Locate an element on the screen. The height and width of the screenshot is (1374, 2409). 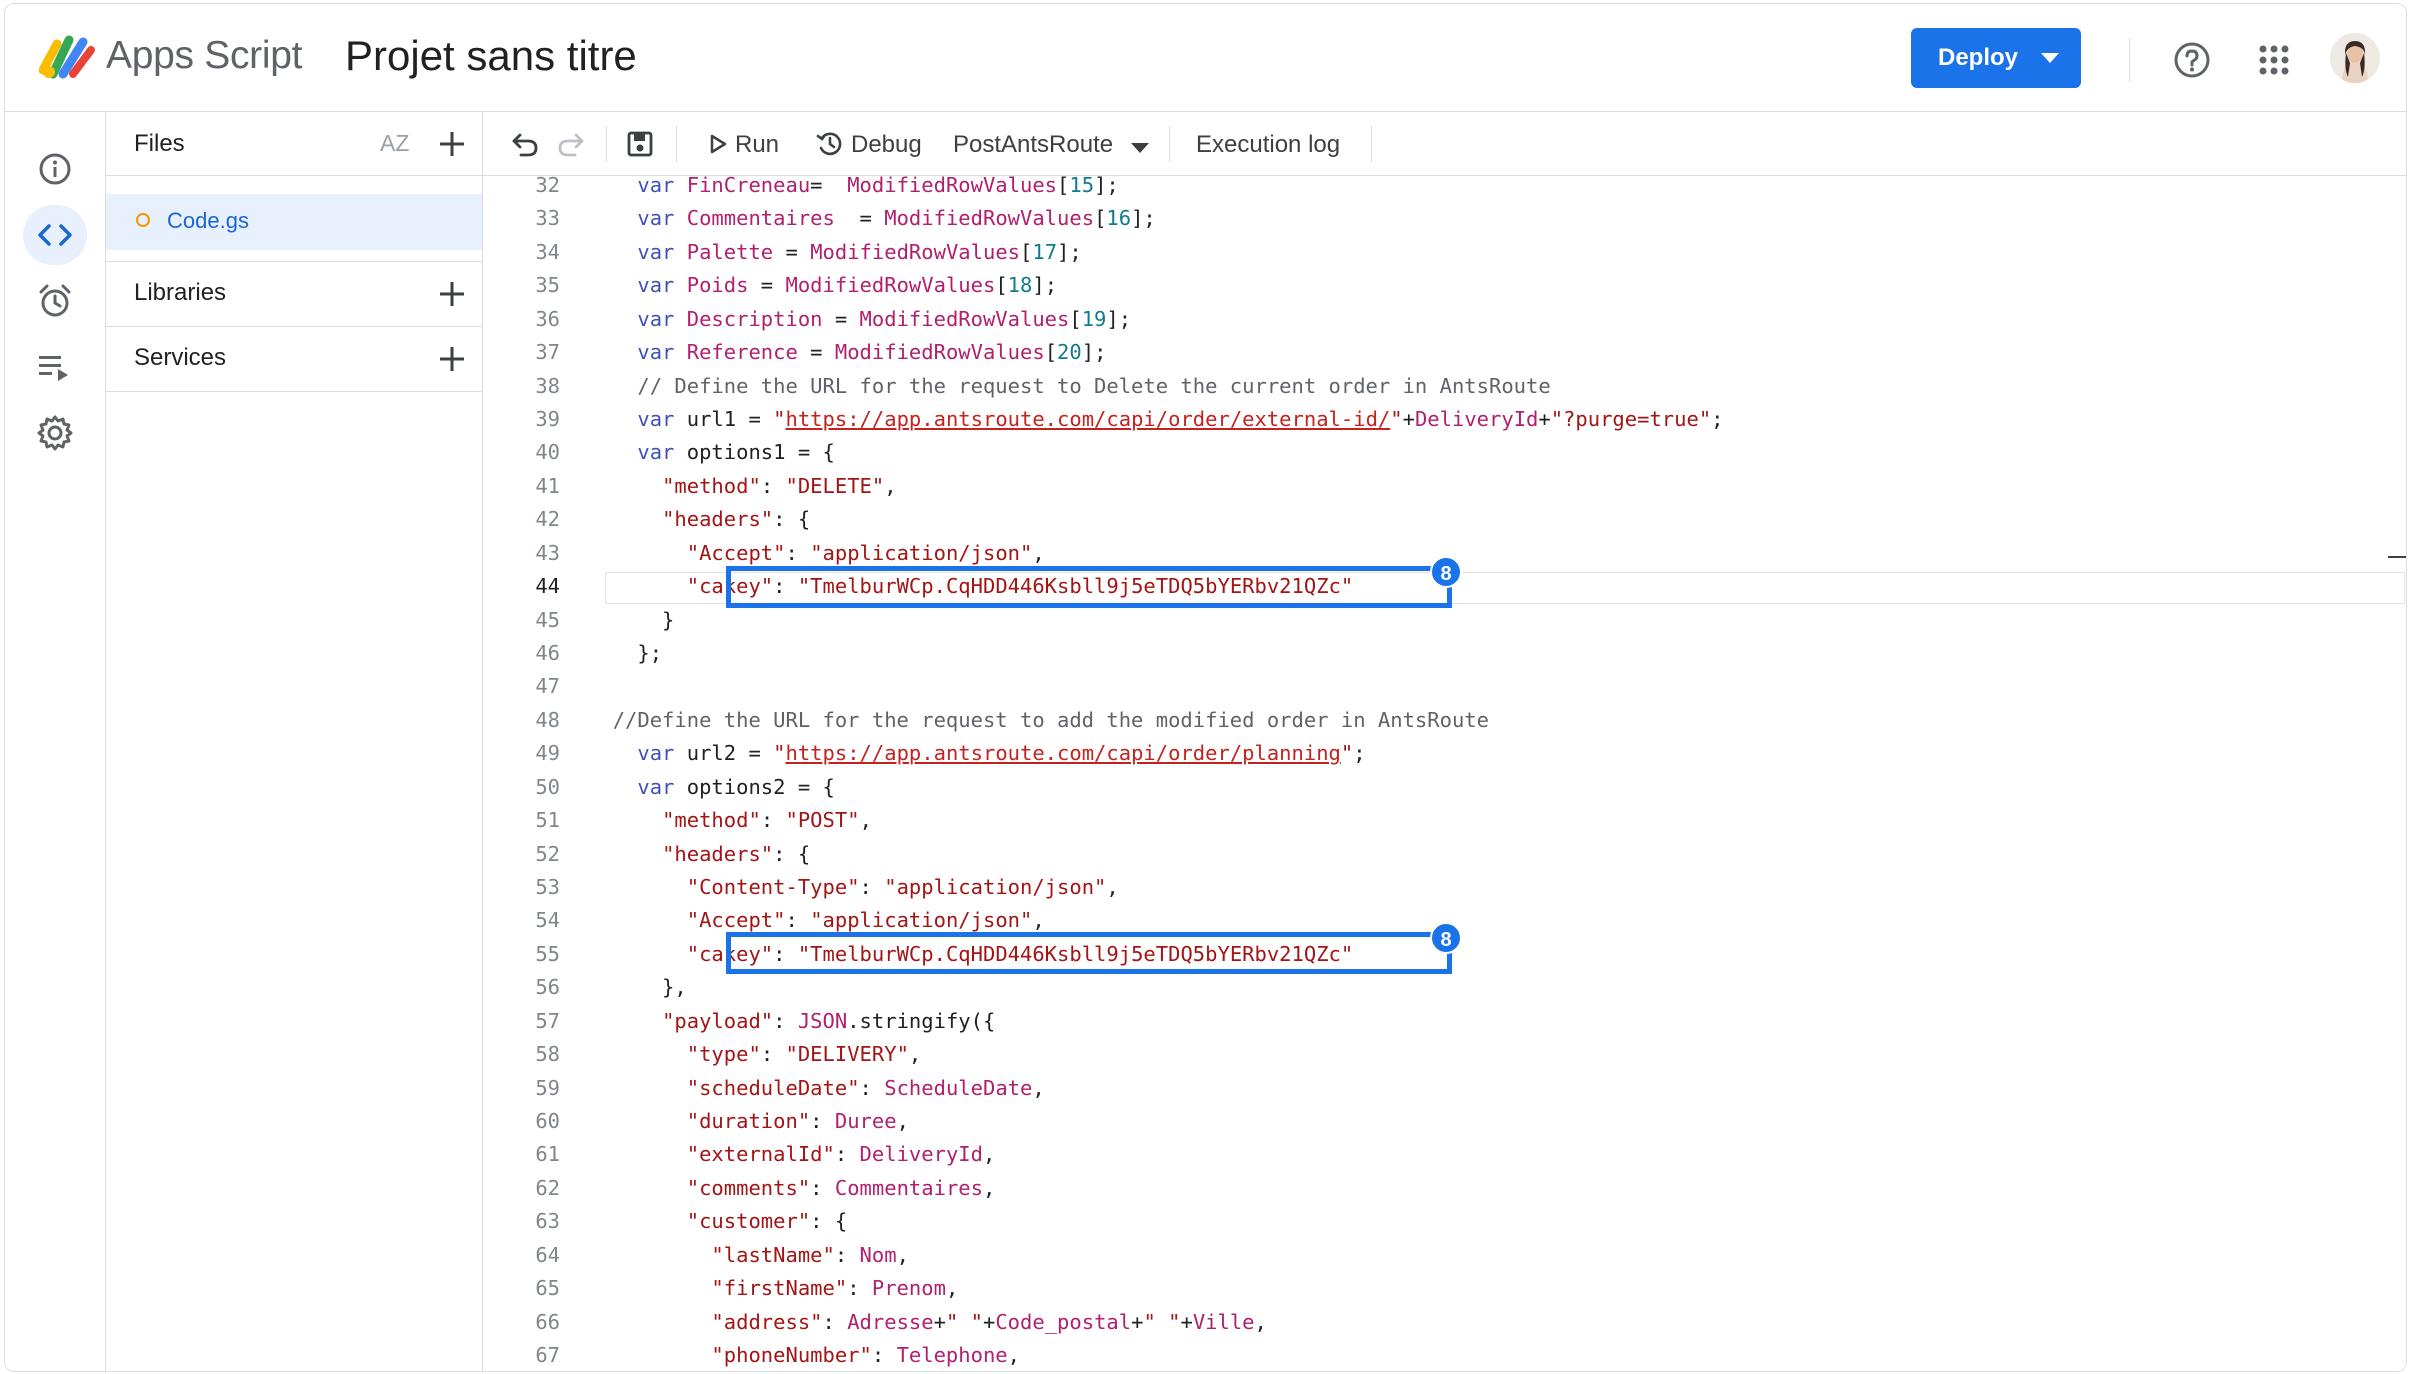
rail-triggers is located at coordinates (55, 301).